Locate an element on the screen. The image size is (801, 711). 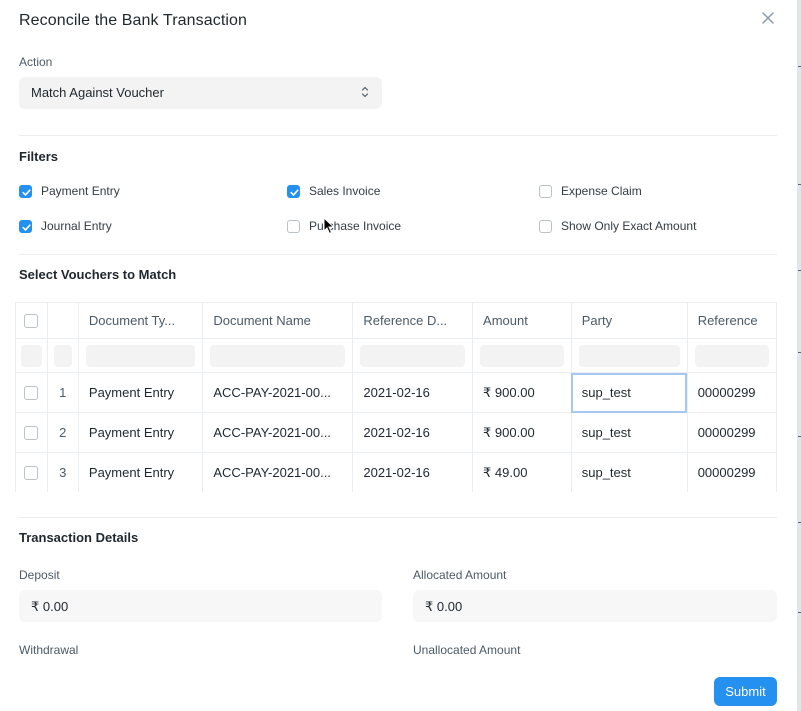
deposit-label: Deposit is located at coordinates (39, 575).